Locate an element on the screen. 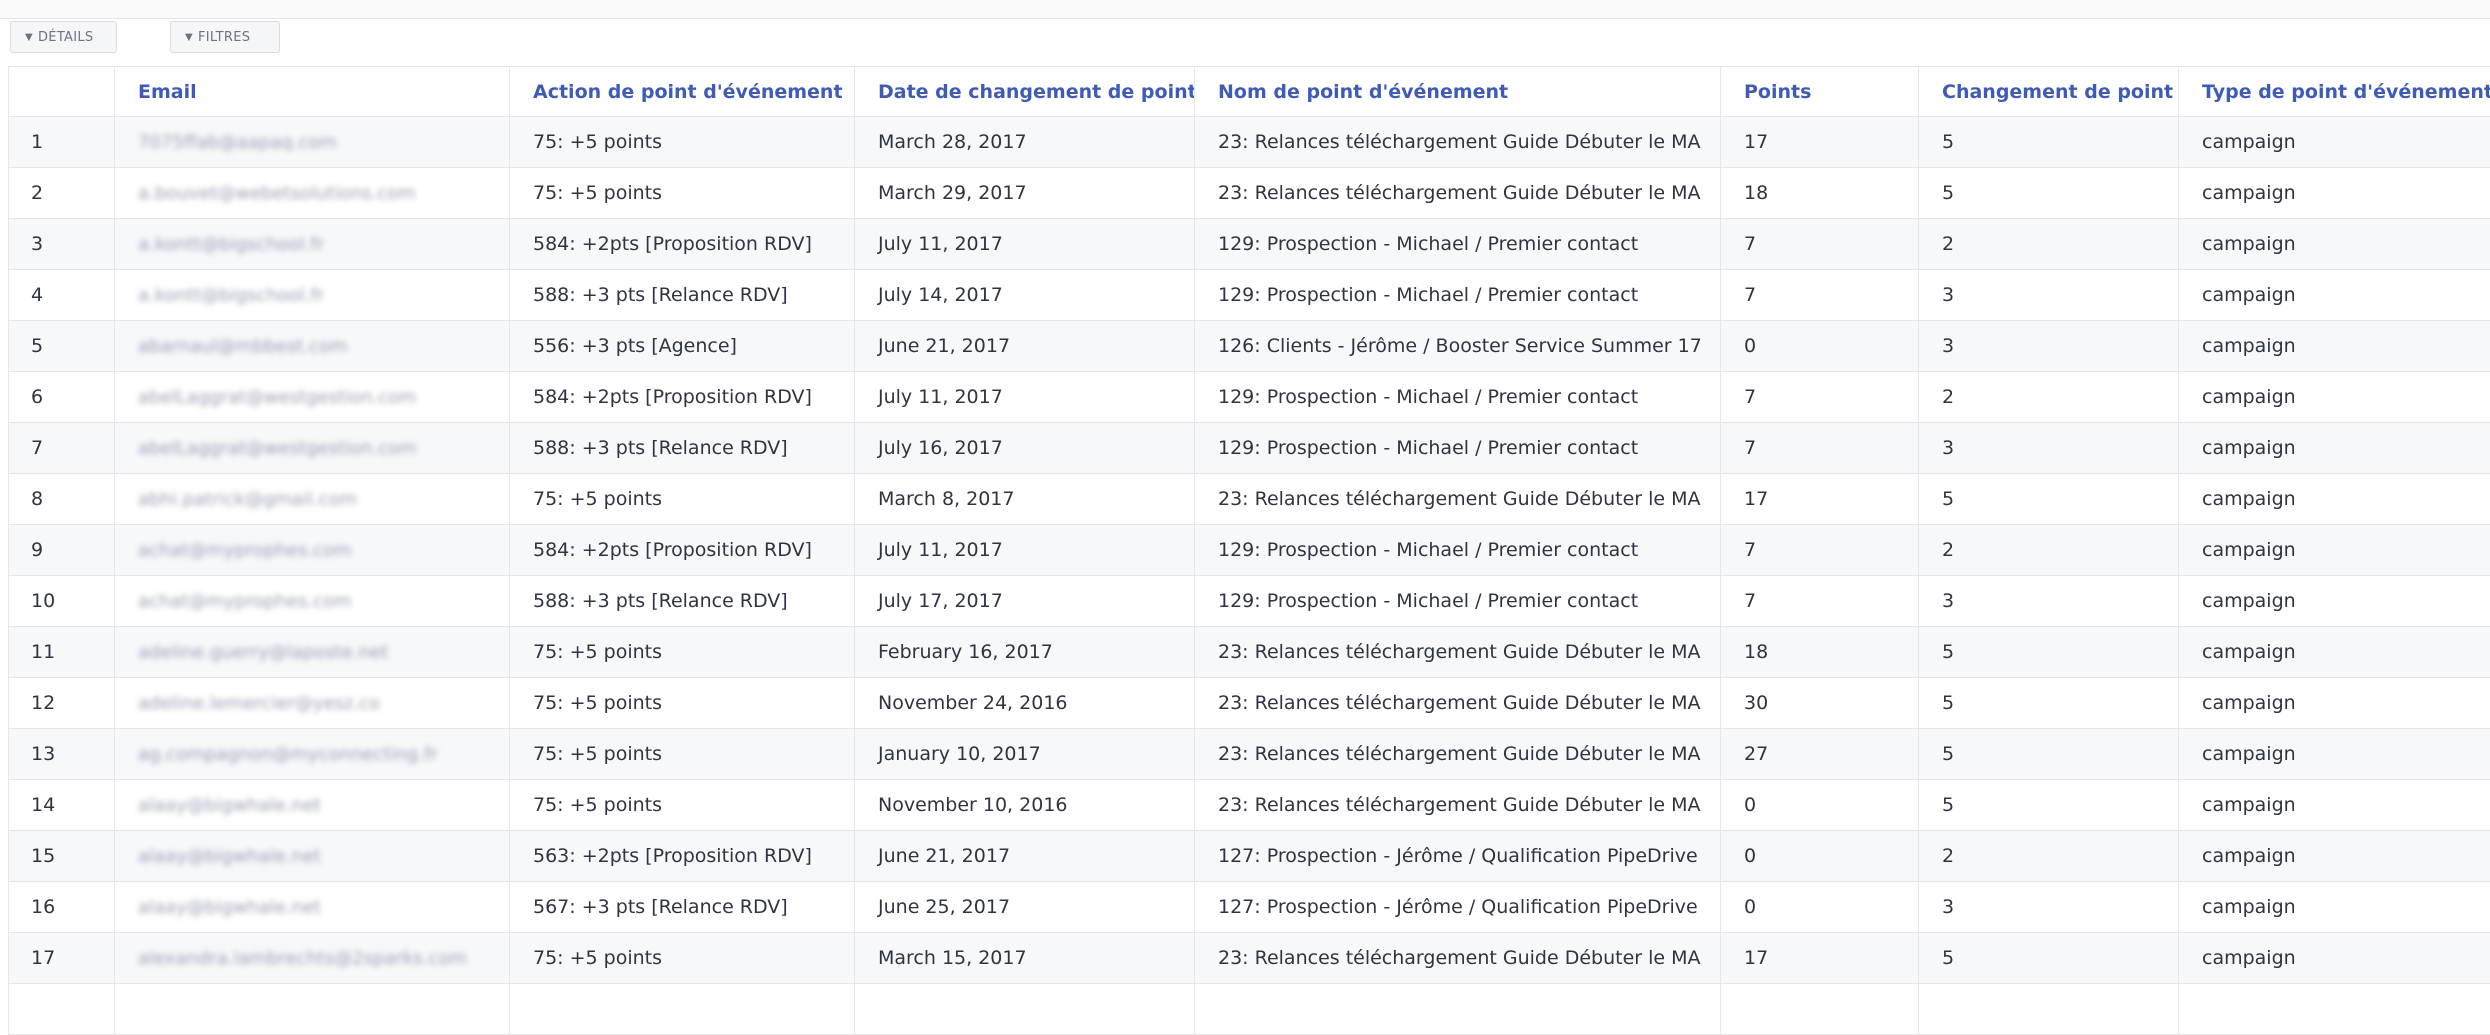  column-header-action: Action de point d'événement is located at coordinates (682, 92).